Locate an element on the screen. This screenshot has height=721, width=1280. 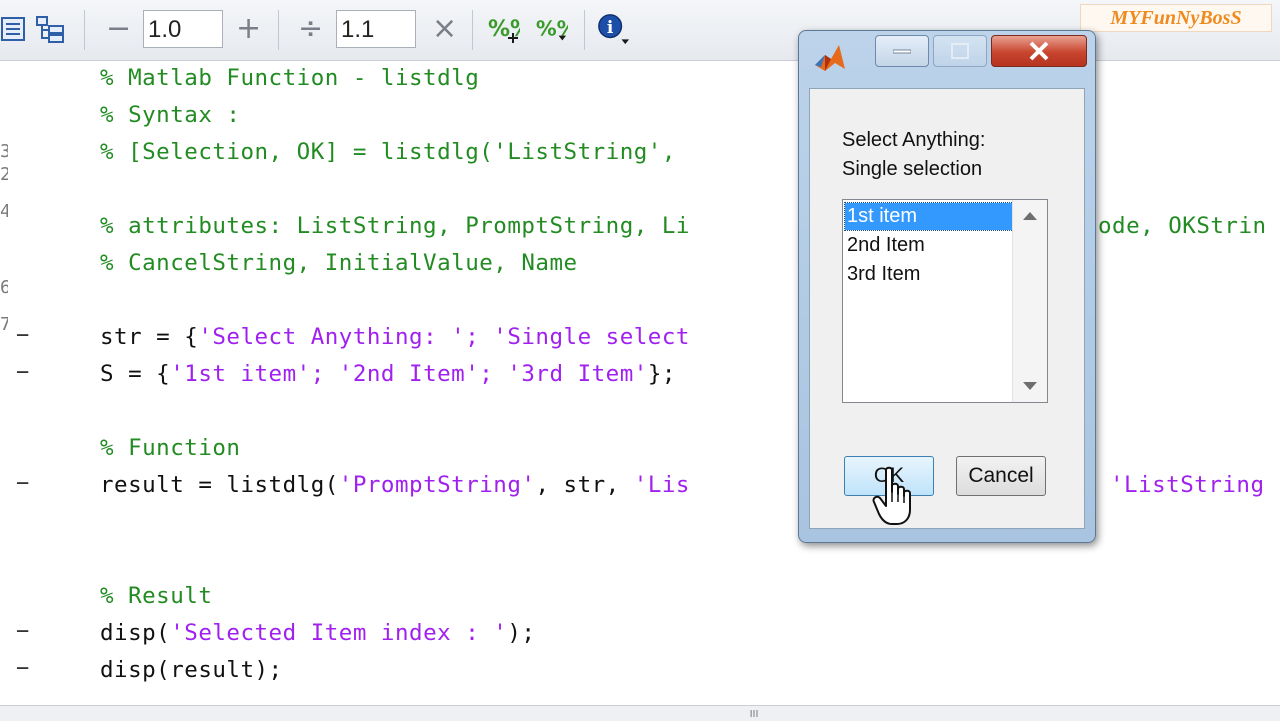
svg-text: i is located at coordinates (610, 28).